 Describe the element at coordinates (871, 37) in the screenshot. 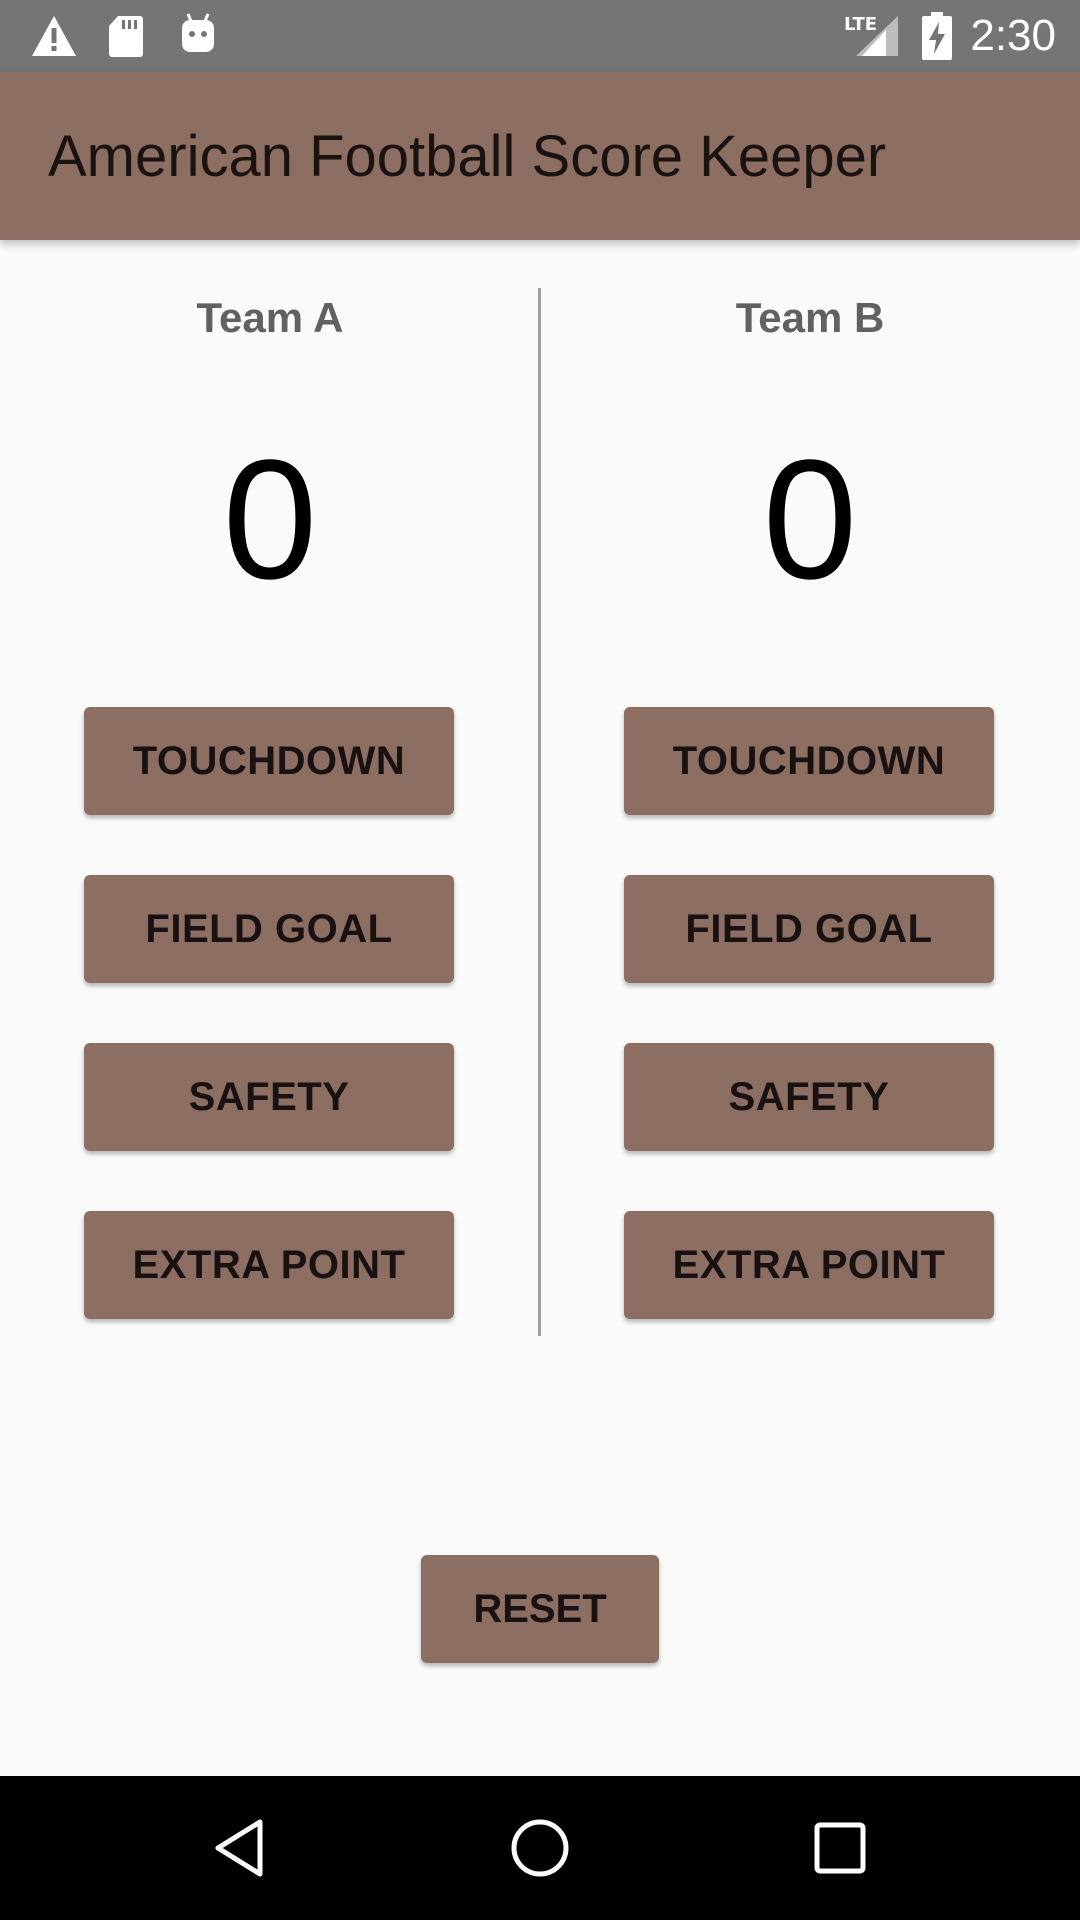

I see `signal-icon: LTE` at that location.